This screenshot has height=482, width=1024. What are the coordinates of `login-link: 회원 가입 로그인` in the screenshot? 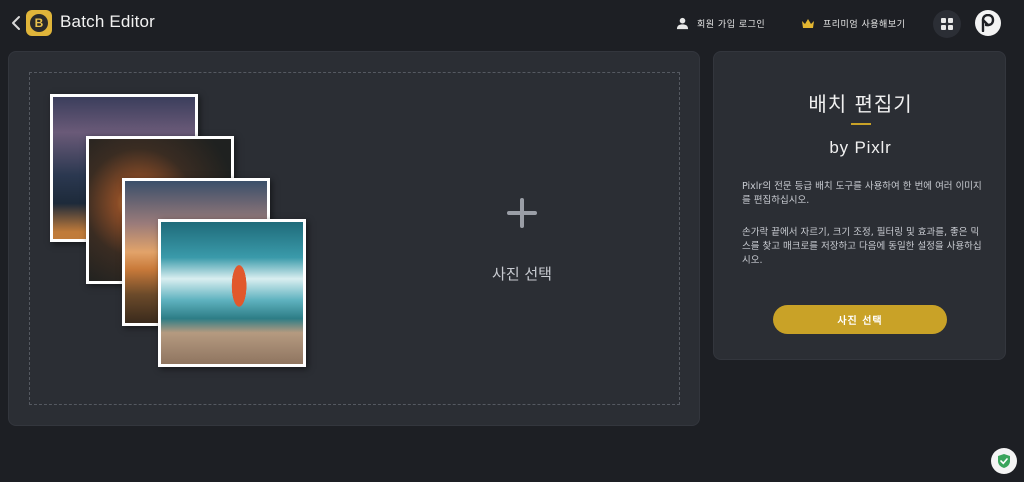 It's located at (720, 23).